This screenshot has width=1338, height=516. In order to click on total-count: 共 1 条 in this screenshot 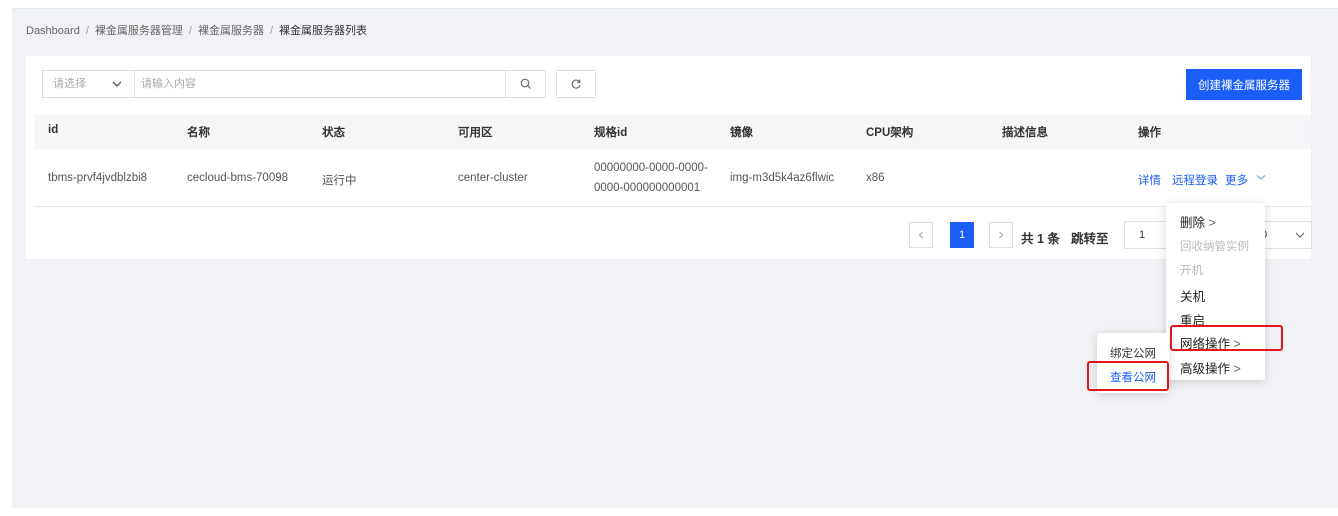, I will do `click(1040, 239)`.